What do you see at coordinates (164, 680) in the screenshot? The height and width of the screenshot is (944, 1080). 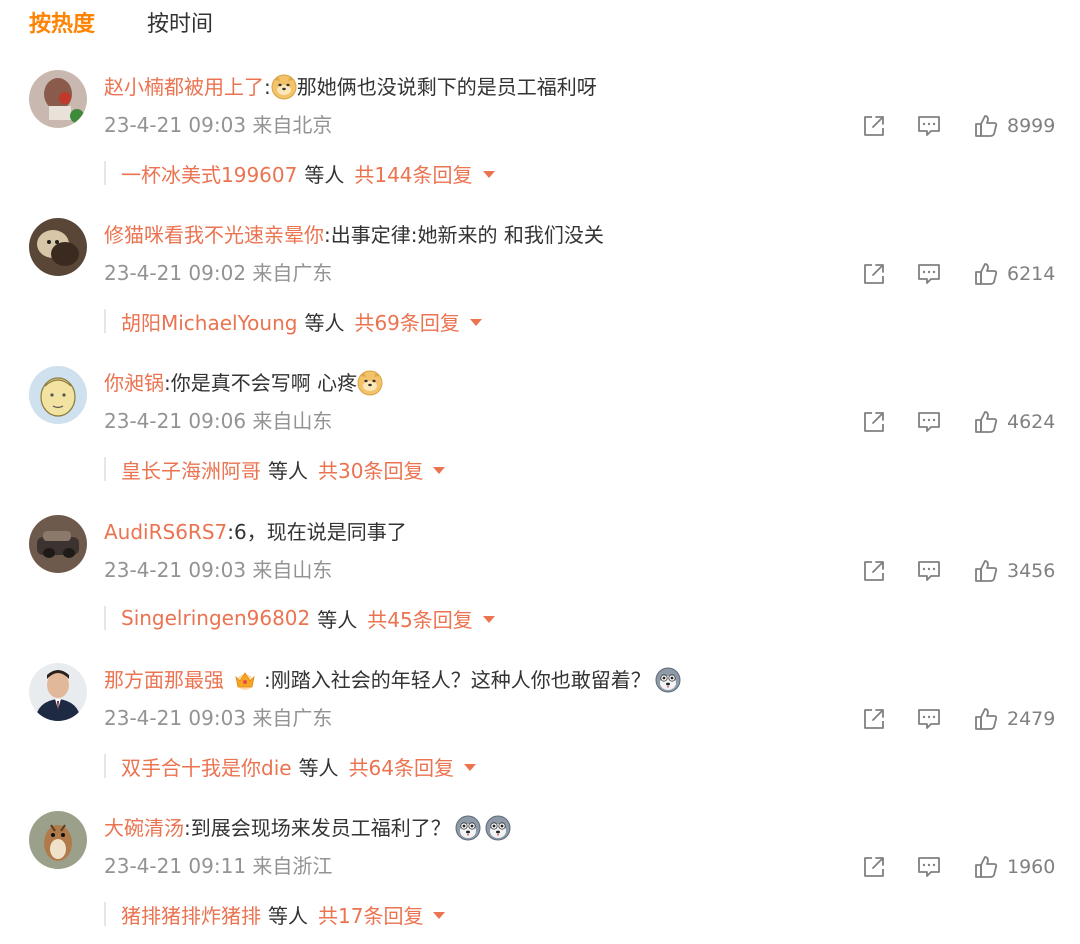 I see `comment-username: 那方面那最强` at bounding box center [164, 680].